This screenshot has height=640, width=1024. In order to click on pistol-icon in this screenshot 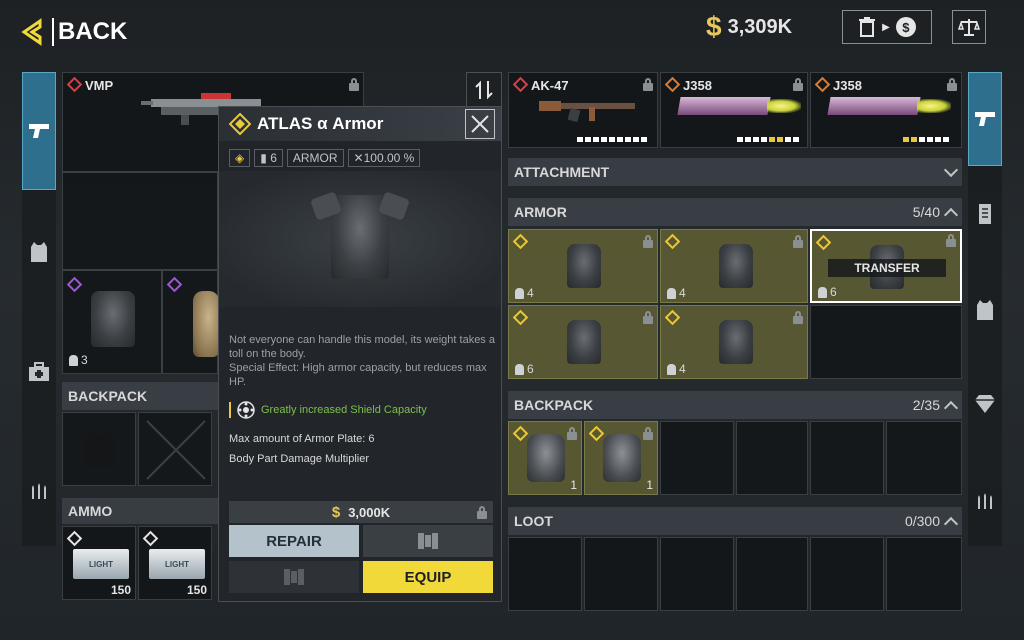, I will do `click(39, 131)`.